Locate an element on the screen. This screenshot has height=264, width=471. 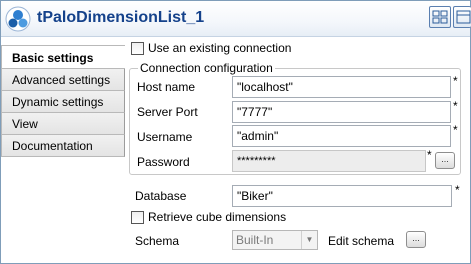
use-existing-connection-label: Use an existing connection is located at coordinates (220, 48).